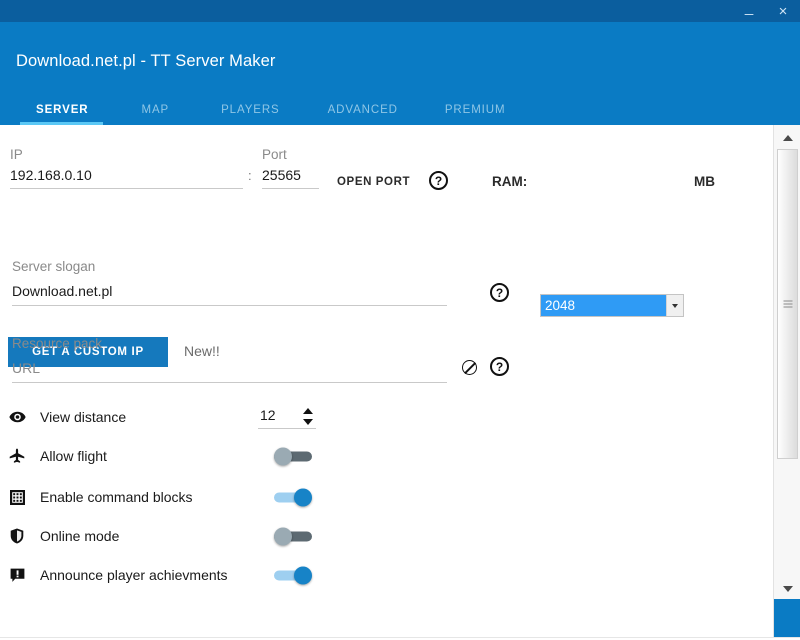 The height and width of the screenshot is (640, 800). What do you see at coordinates (170, 536) in the screenshot?
I see `option-row-online-mode: Online mode` at bounding box center [170, 536].